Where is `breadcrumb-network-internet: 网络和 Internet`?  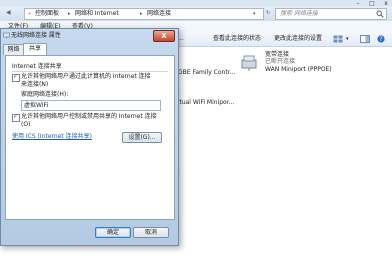
breadcrumb-network-internet: 网络和 Internet is located at coordinates (97, 14).